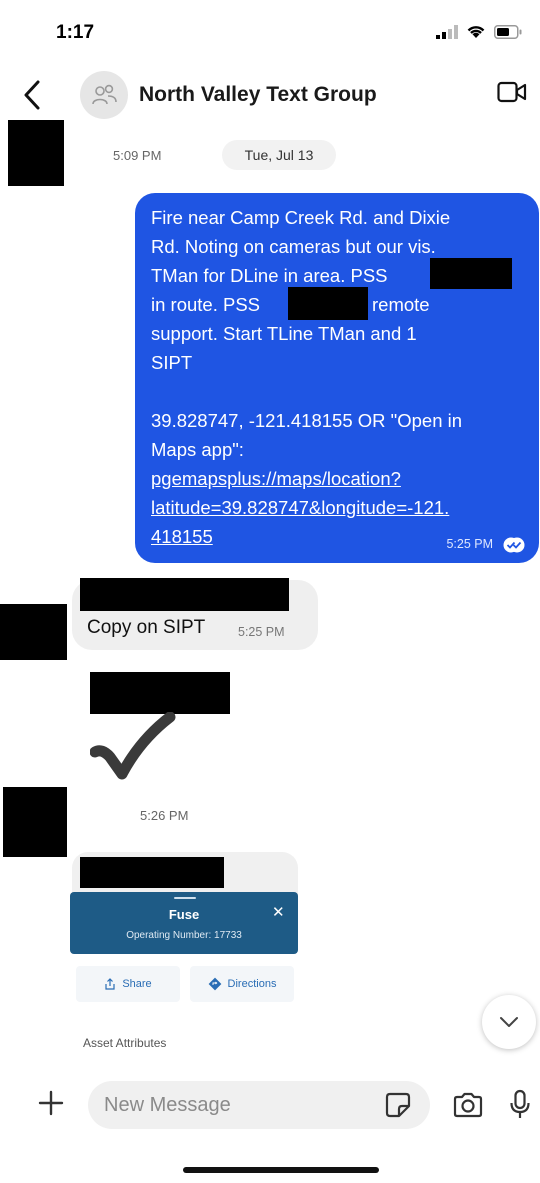  I want to click on status-bar: 1:17, so click(270, 31).